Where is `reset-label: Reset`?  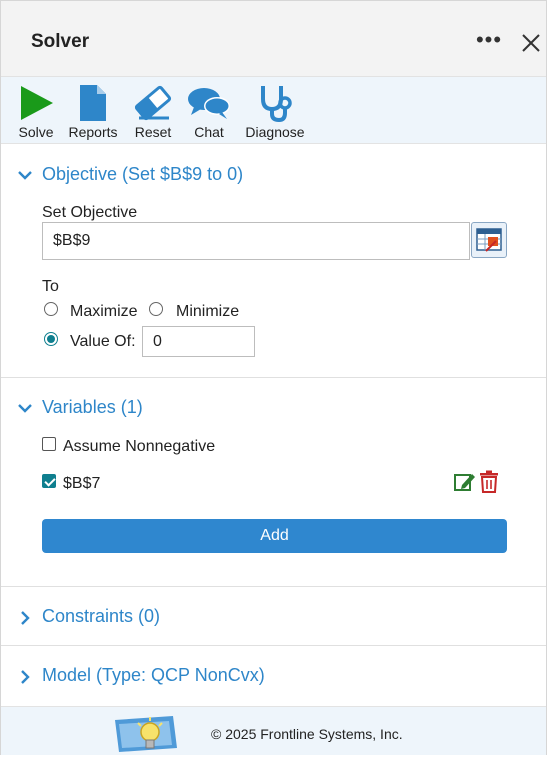
reset-label: Reset is located at coordinates (153, 132).